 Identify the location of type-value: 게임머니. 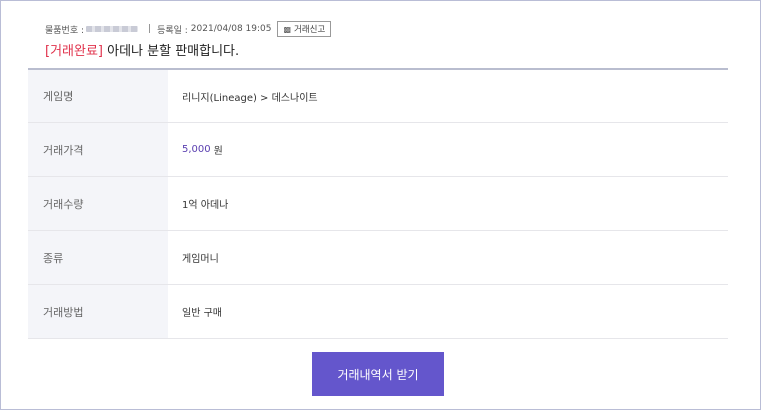
(200, 259).